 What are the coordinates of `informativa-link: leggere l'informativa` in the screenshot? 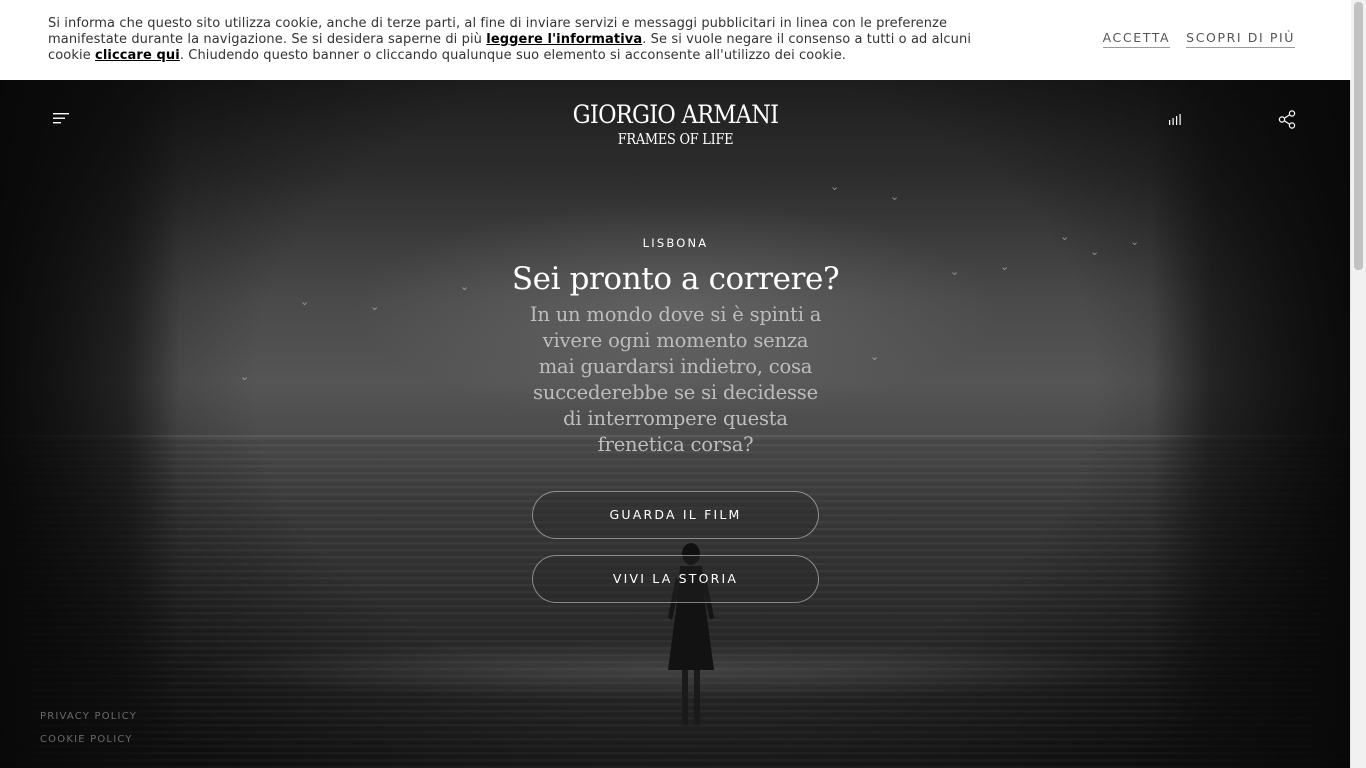 It's located at (564, 39).